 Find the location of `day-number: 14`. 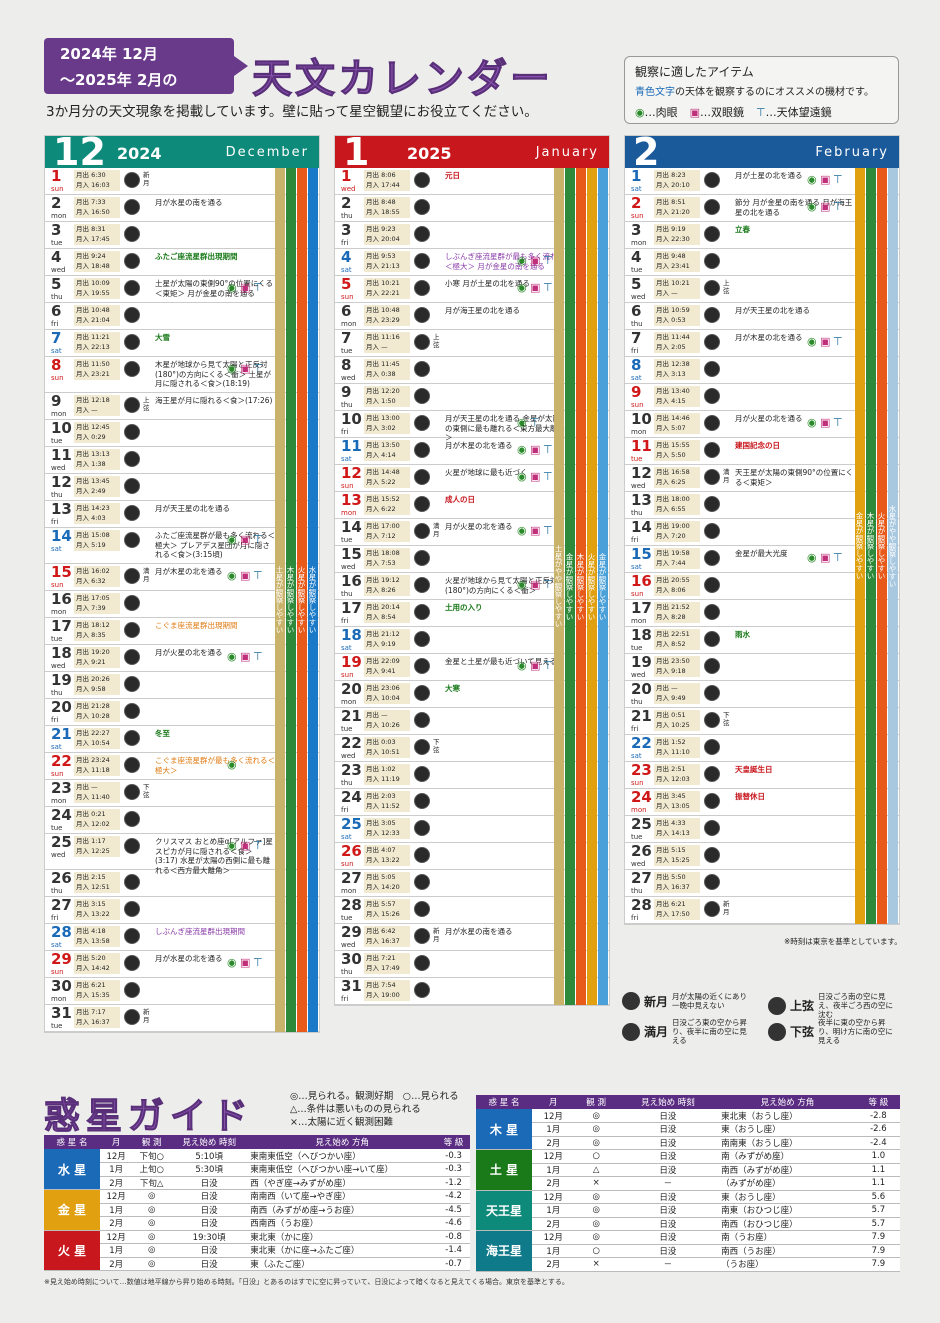

day-number: 14 is located at coordinates (641, 527).